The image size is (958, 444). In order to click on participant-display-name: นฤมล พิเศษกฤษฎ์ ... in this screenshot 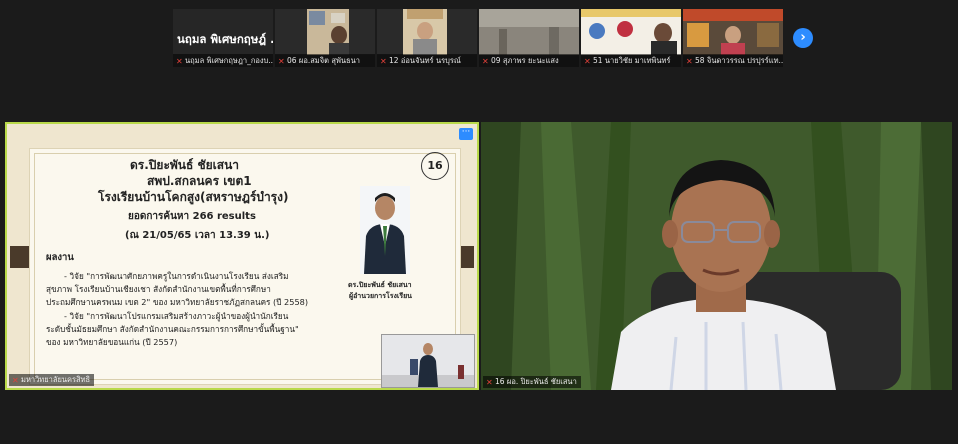, I will do `click(225, 39)`.